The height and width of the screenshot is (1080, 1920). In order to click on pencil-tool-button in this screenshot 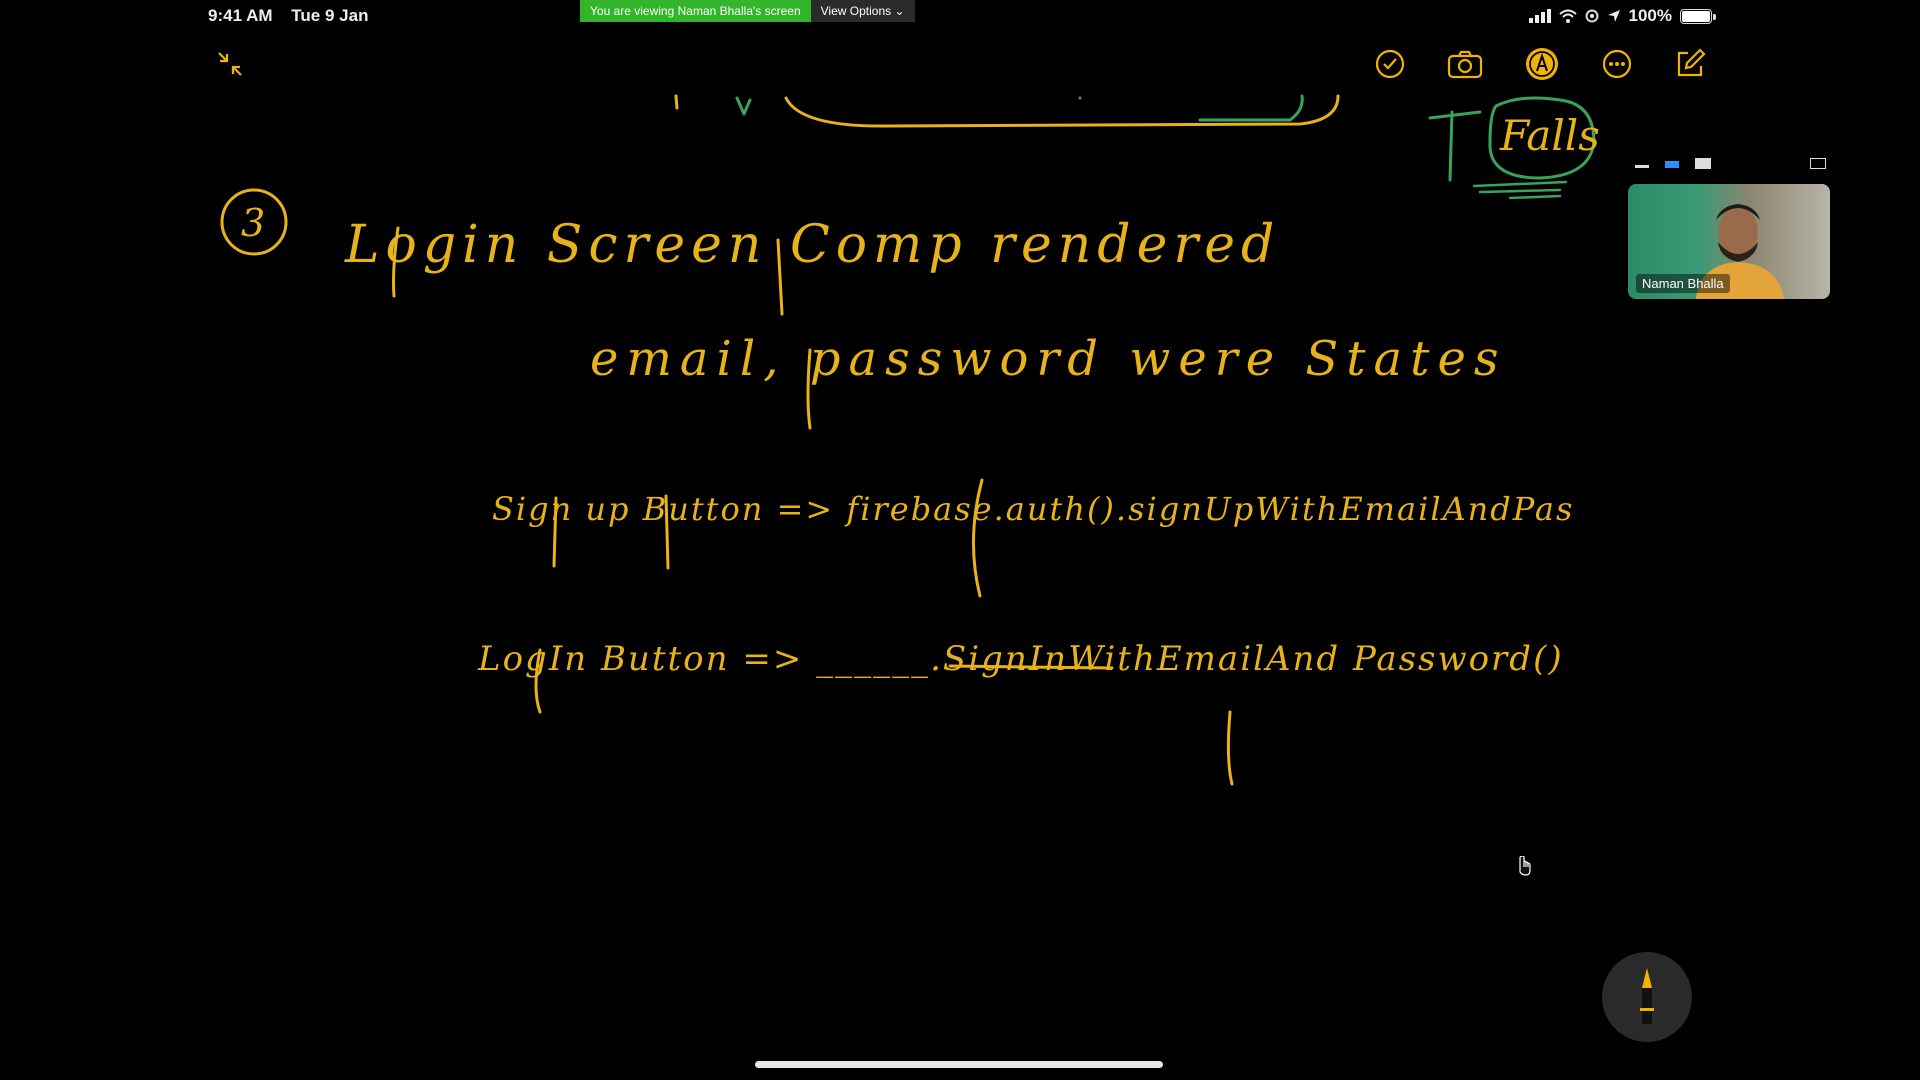, I will do `click(1647, 997)`.